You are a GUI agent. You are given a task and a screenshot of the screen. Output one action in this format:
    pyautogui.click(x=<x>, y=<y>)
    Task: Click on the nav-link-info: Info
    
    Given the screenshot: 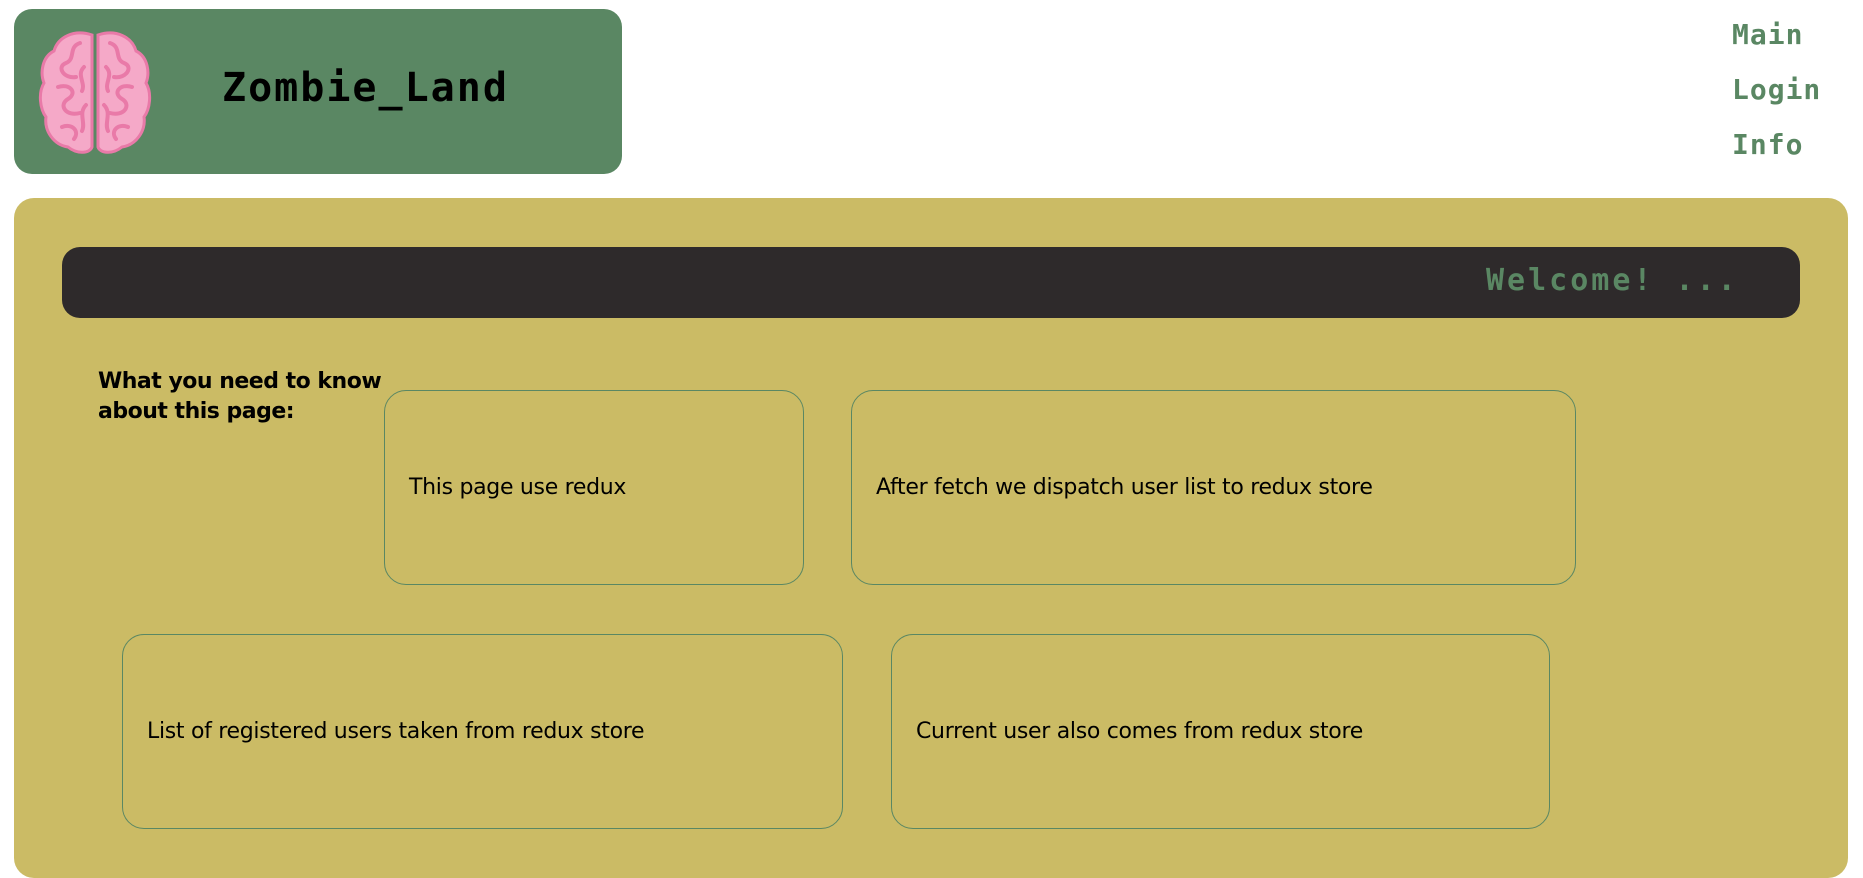 What is the action you would take?
    pyautogui.click(x=1795, y=151)
    